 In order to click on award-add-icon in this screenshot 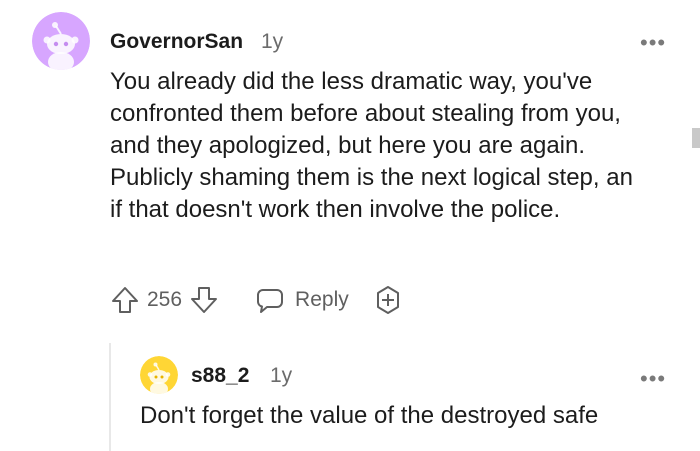, I will do `click(388, 300)`.